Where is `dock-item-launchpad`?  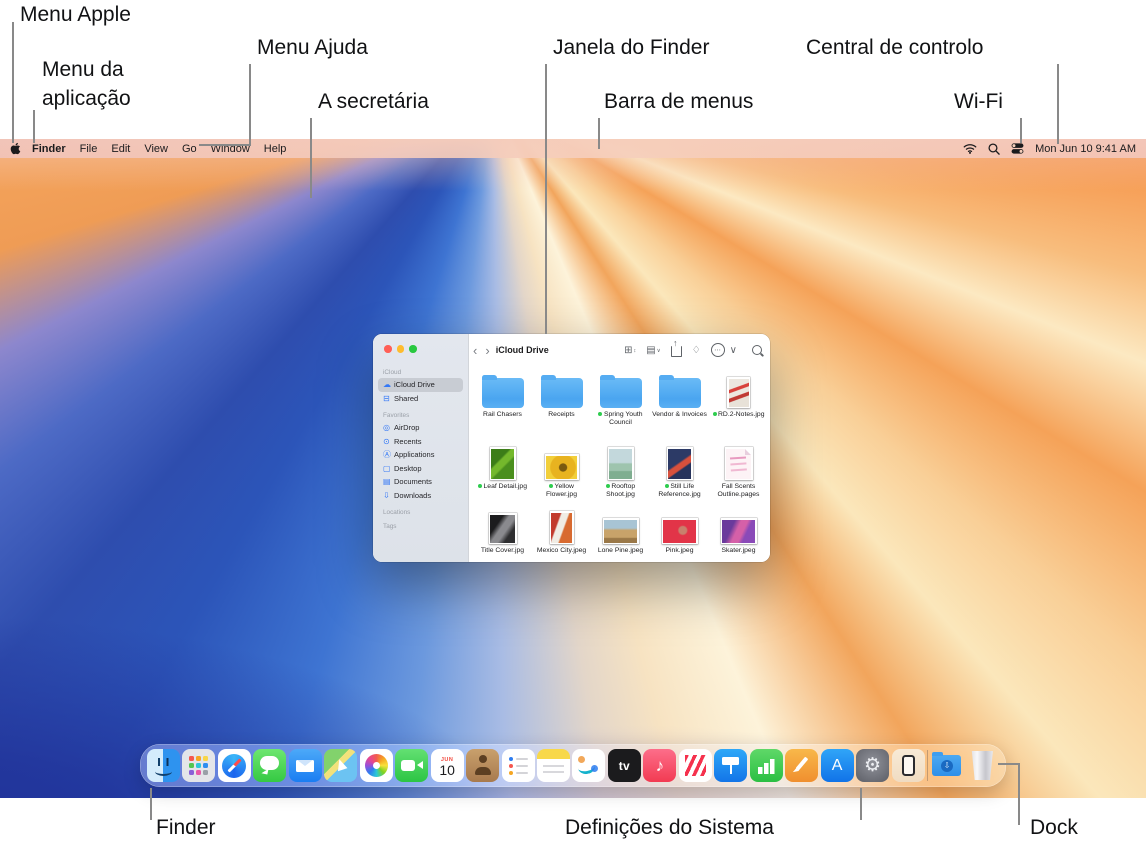
dock-item-launchpad is located at coordinates (199, 765).